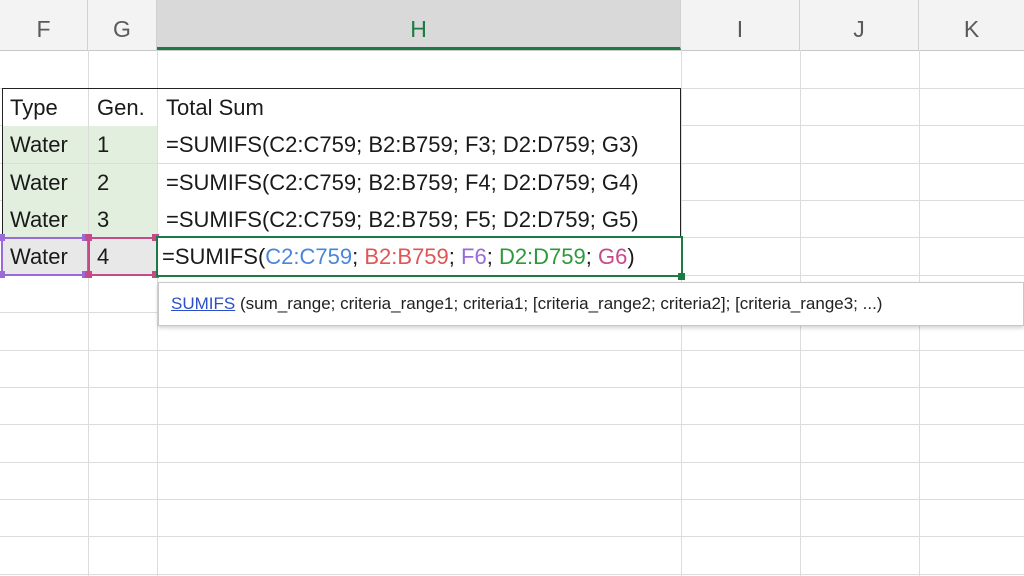 This screenshot has width=1024, height=576. I want to click on fill-handle, so click(681, 276).